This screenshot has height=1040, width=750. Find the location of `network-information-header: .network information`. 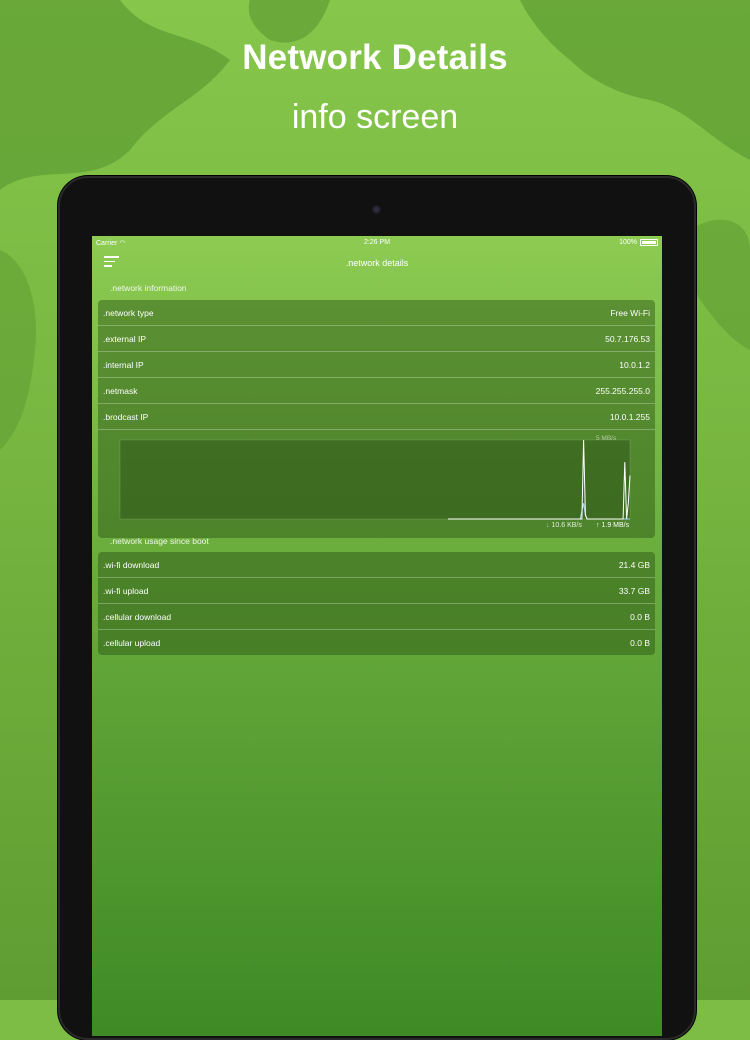

network-information-header: .network information is located at coordinates (148, 288).